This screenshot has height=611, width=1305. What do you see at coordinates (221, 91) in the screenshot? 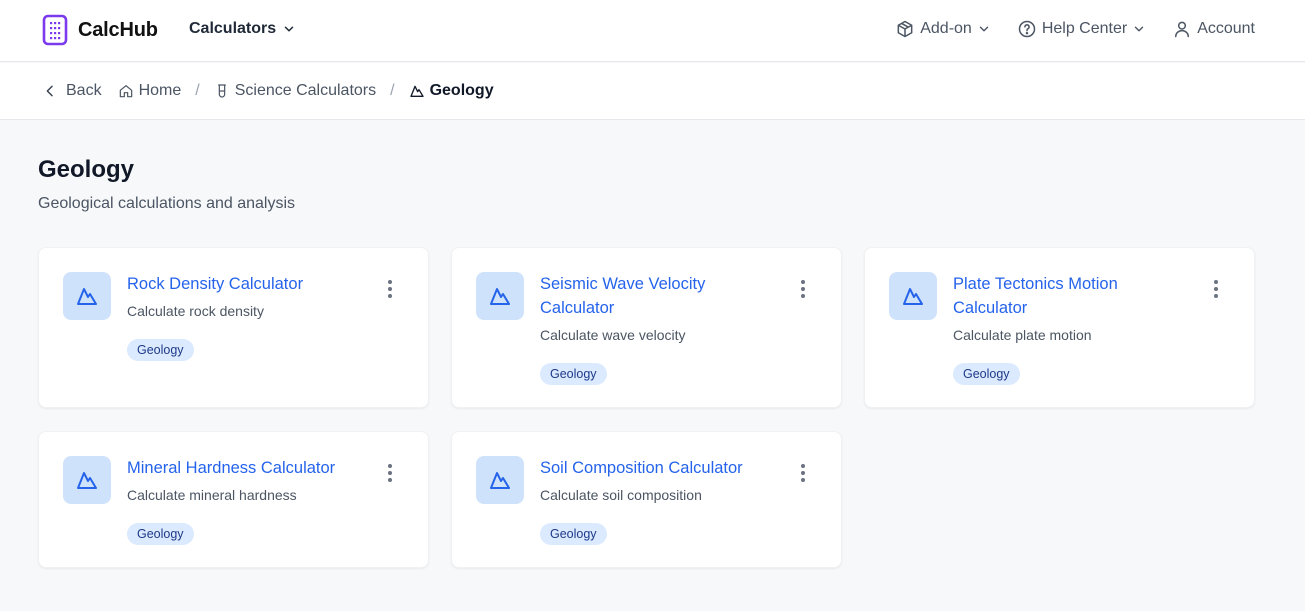
I see `flask-icon` at bounding box center [221, 91].